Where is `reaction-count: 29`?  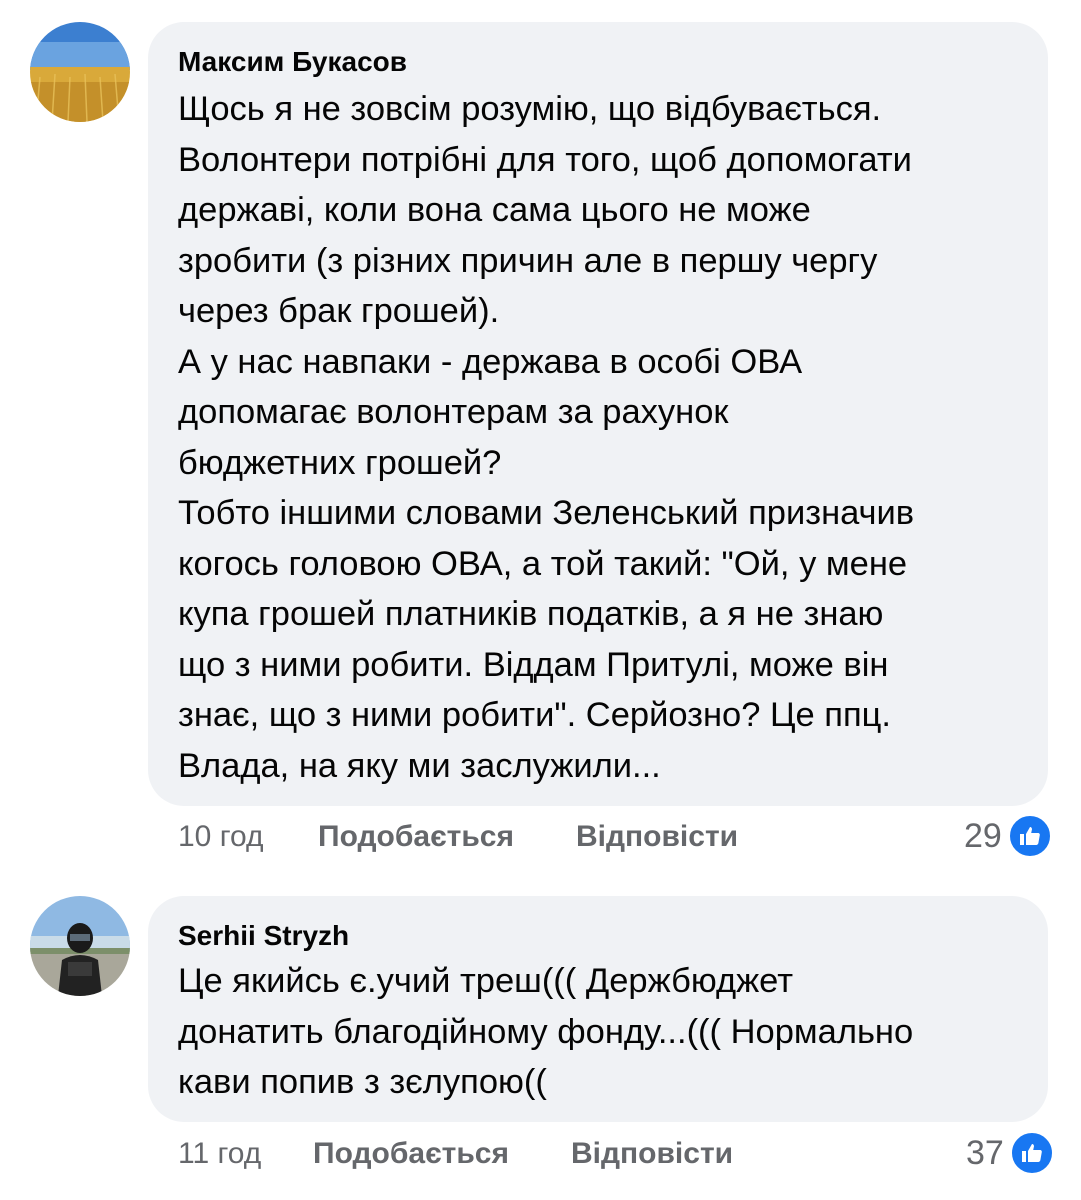
reaction-count: 29 is located at coordinates (983, 835).